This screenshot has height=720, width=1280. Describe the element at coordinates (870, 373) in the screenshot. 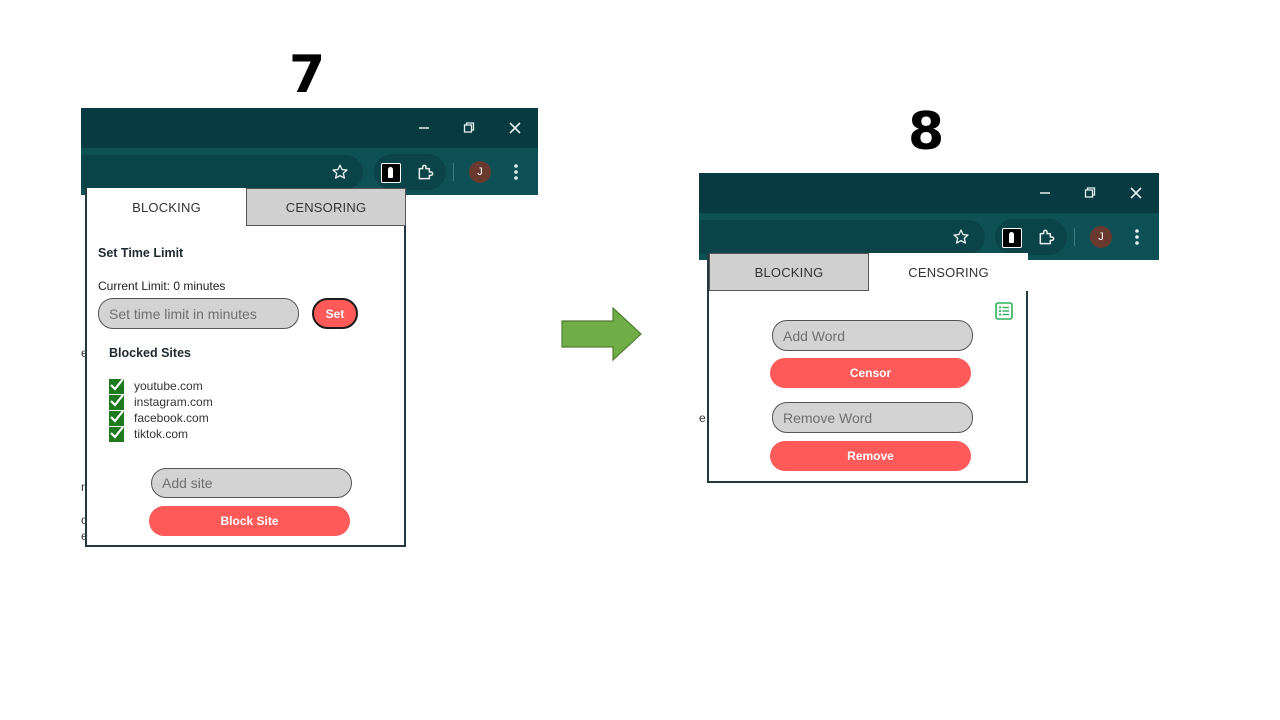

I see `censor-button: Censor` at that location.